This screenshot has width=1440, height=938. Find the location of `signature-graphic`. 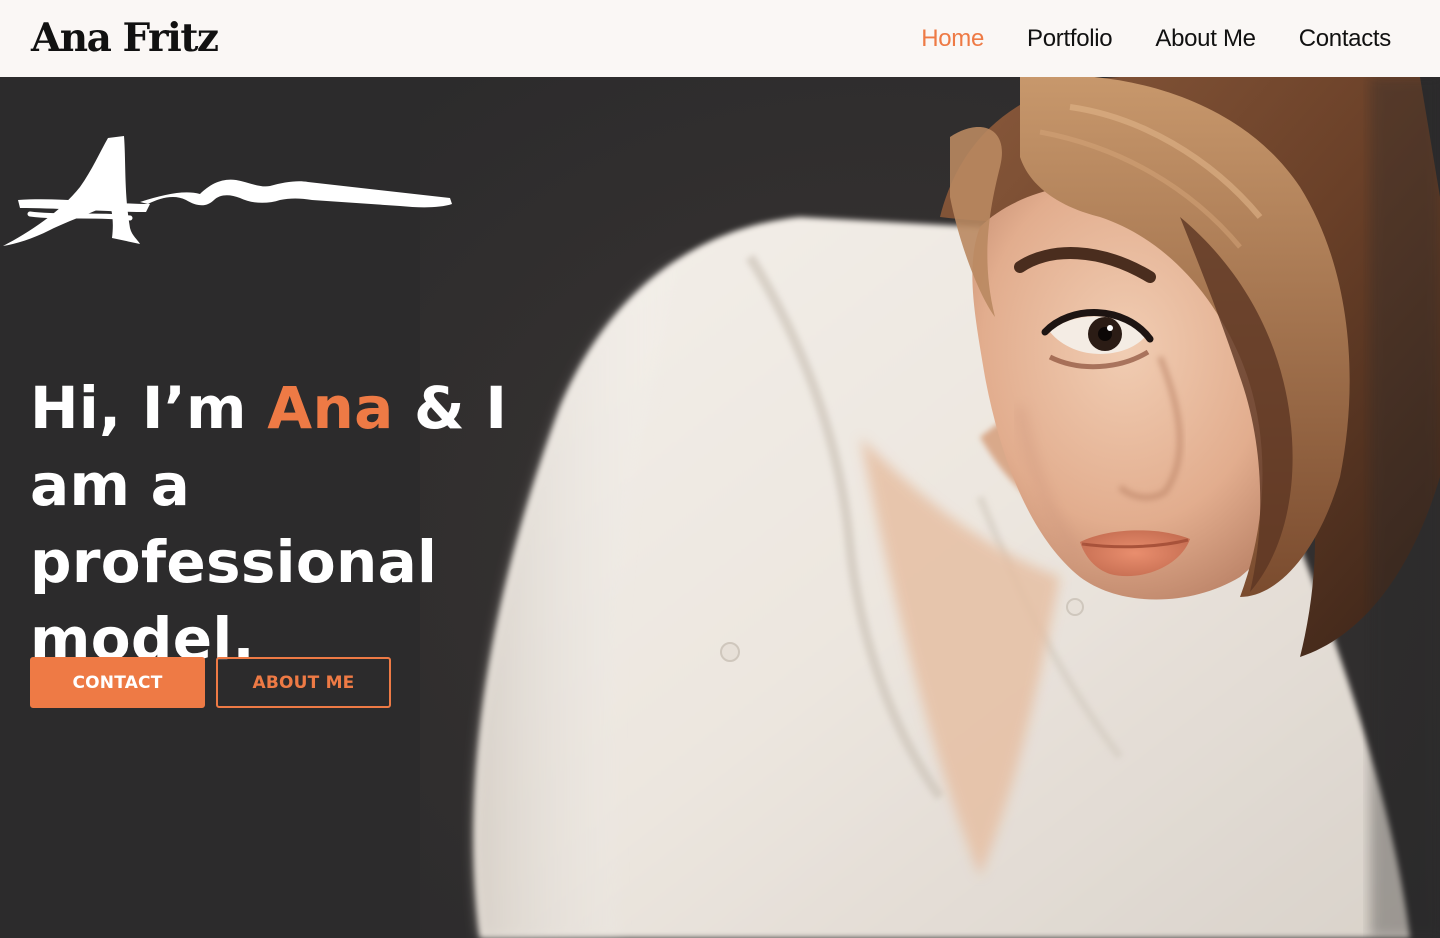

signature-graphic is located at coordinates (227, 191).